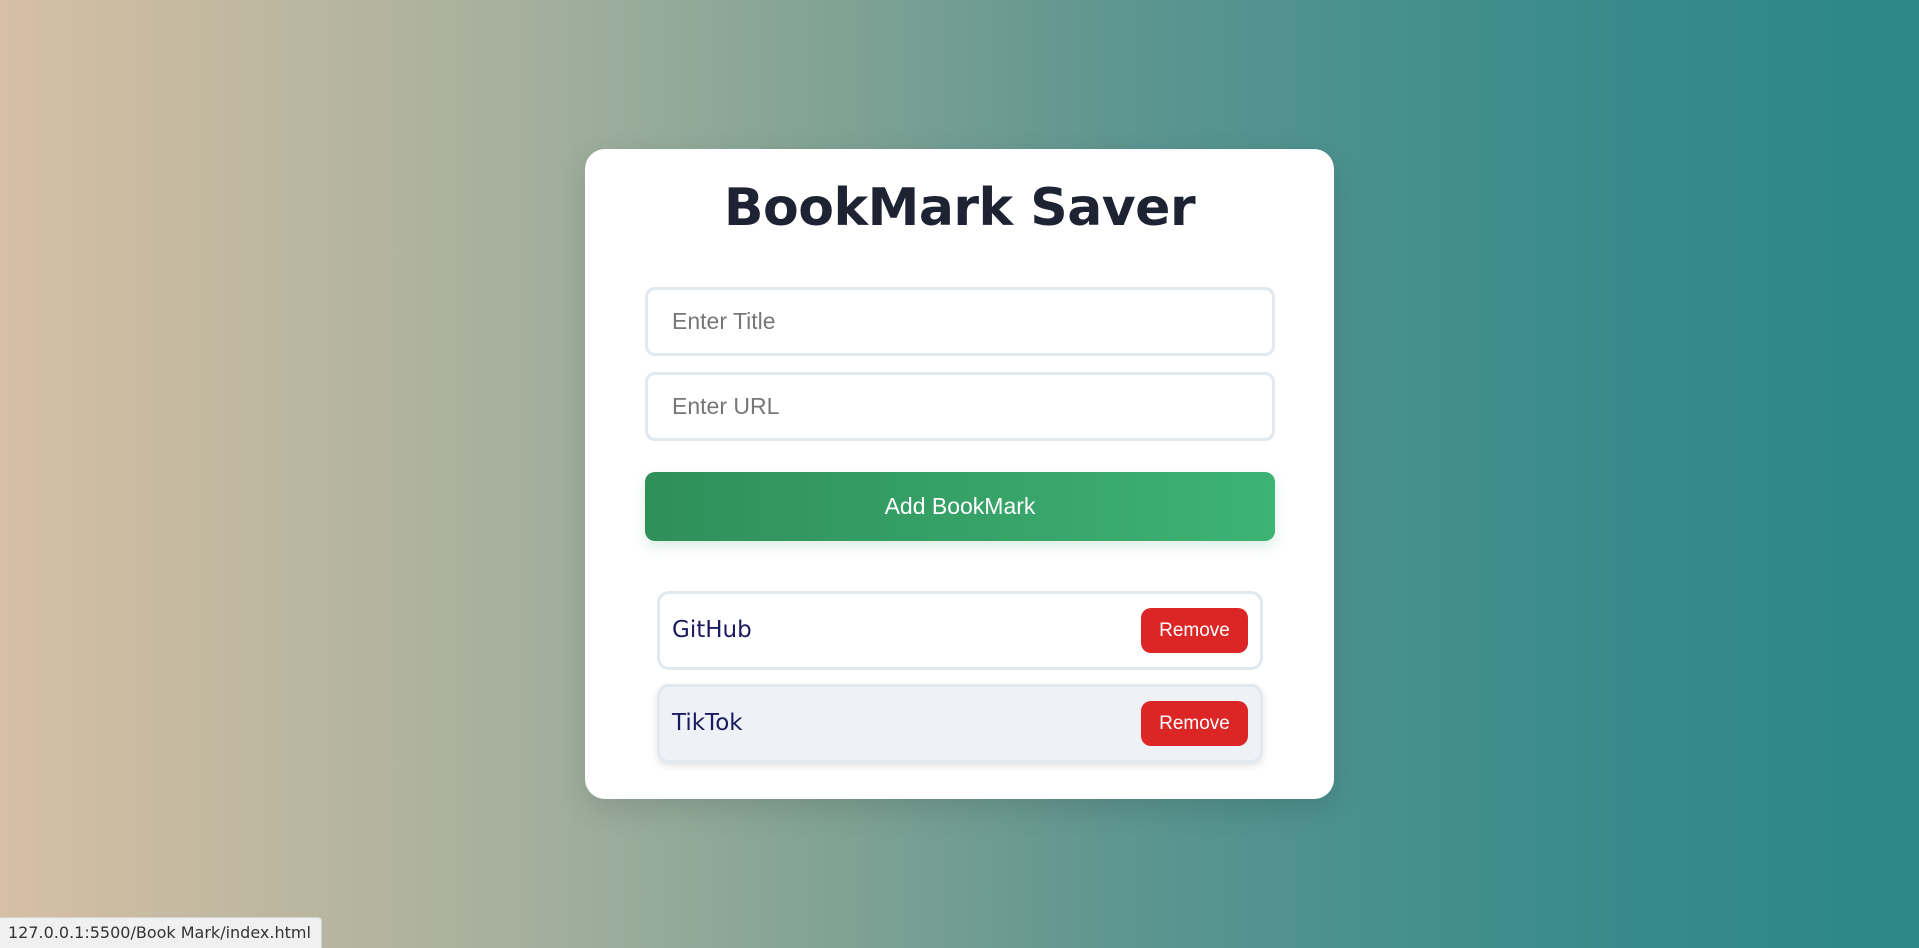 Image resolution: width=1919 pixels, height=948 pixels. What do you see at coordinates (712, 630) in the screenshot?
I see `bookmark-link: GitHub` at bounding box center [712, 630].